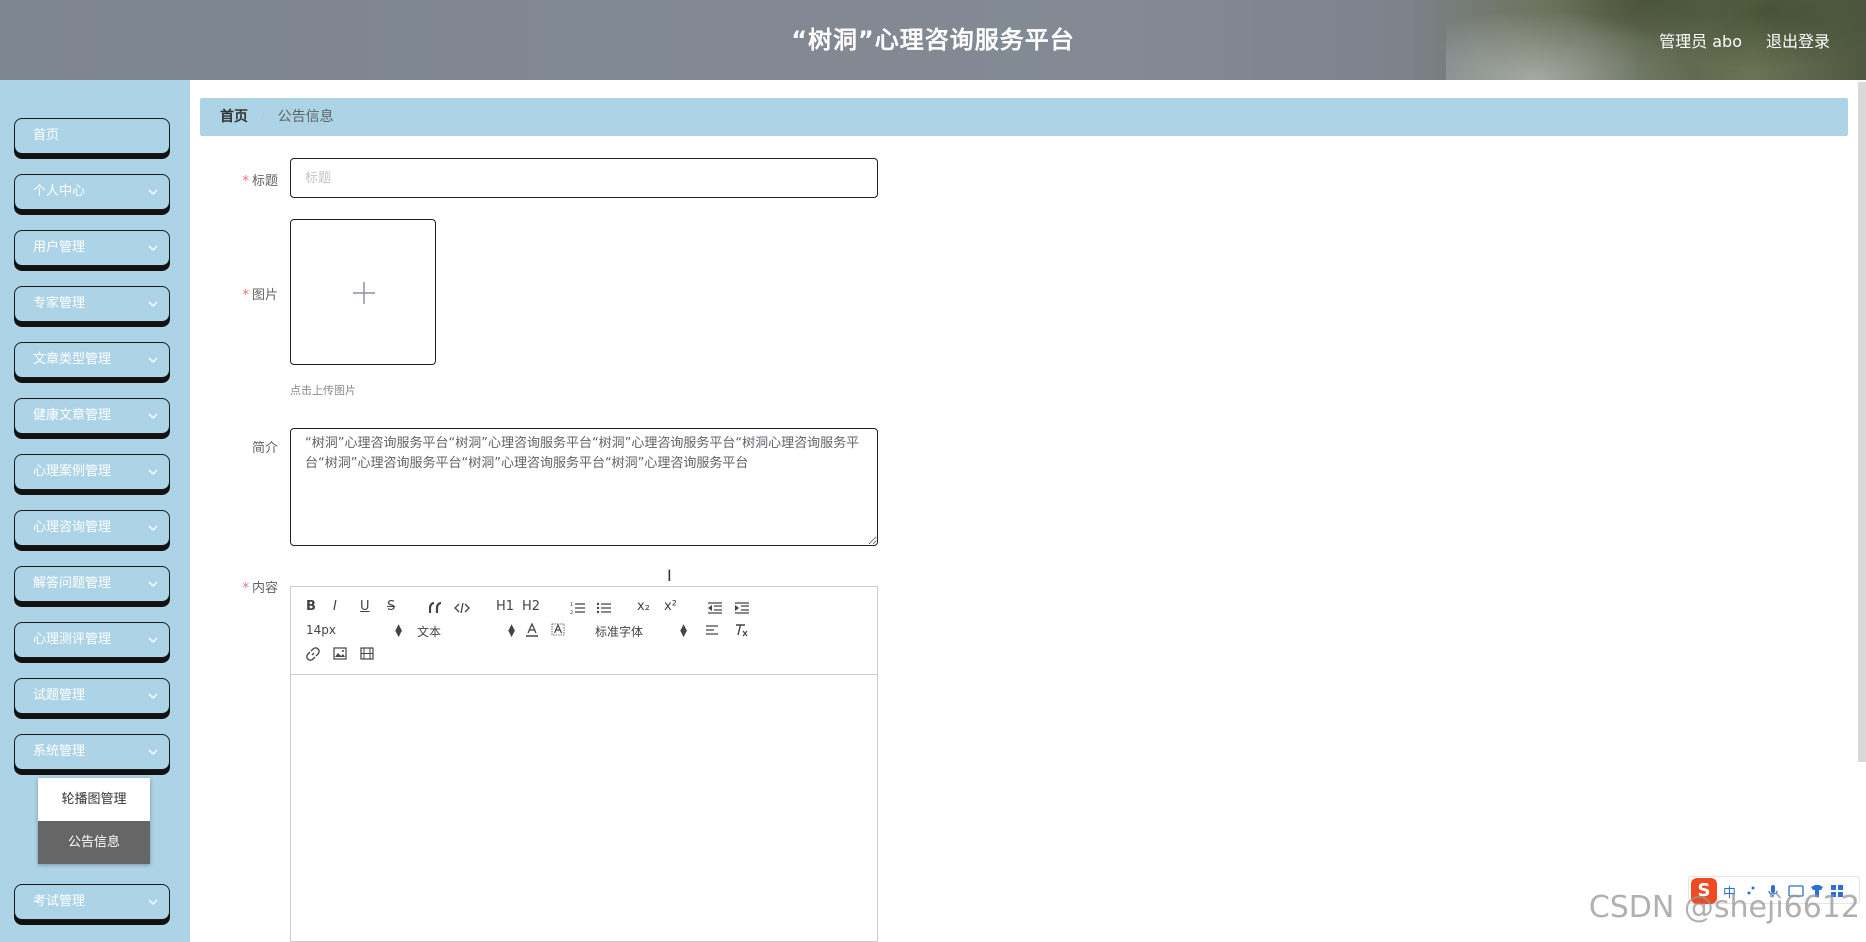 The image size is (1866, 942). I want to click on sidebar-item-label: 解答问题管理, so click(72, 583).